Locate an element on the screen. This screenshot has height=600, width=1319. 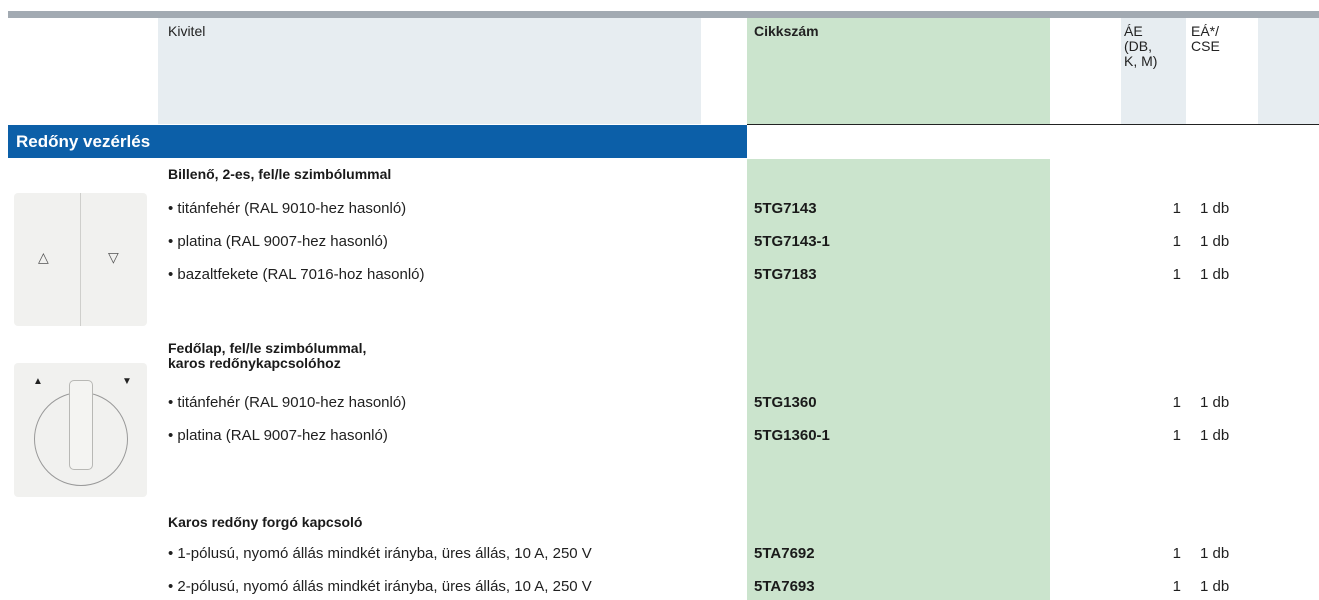
rocker-divider is located at coordinates (80, 259).